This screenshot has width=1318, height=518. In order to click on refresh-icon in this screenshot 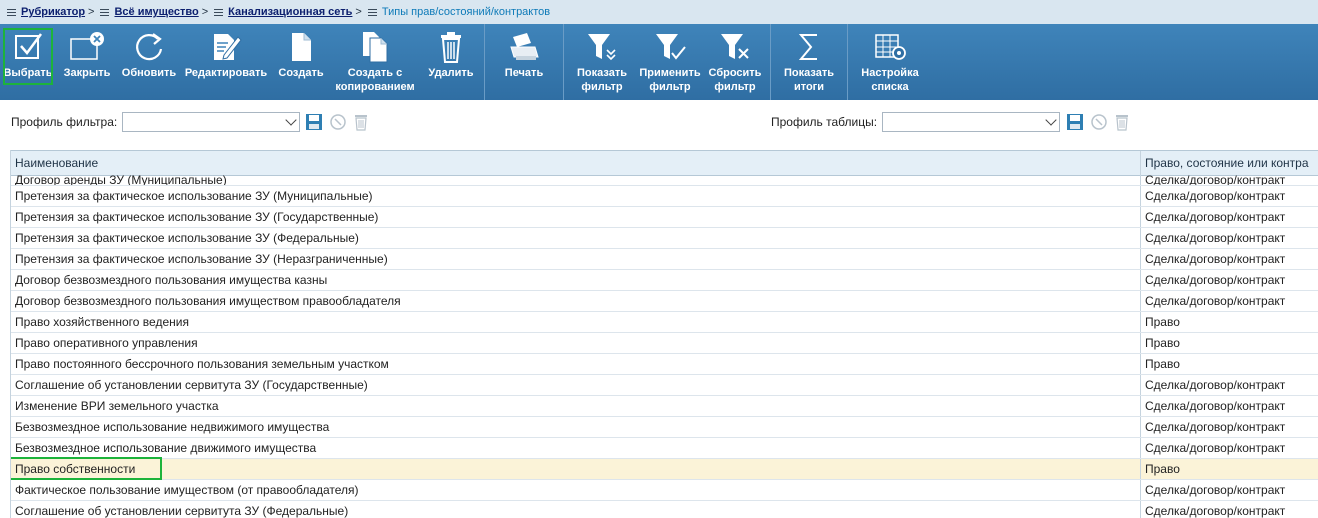, I will do `click(149, 47)`.